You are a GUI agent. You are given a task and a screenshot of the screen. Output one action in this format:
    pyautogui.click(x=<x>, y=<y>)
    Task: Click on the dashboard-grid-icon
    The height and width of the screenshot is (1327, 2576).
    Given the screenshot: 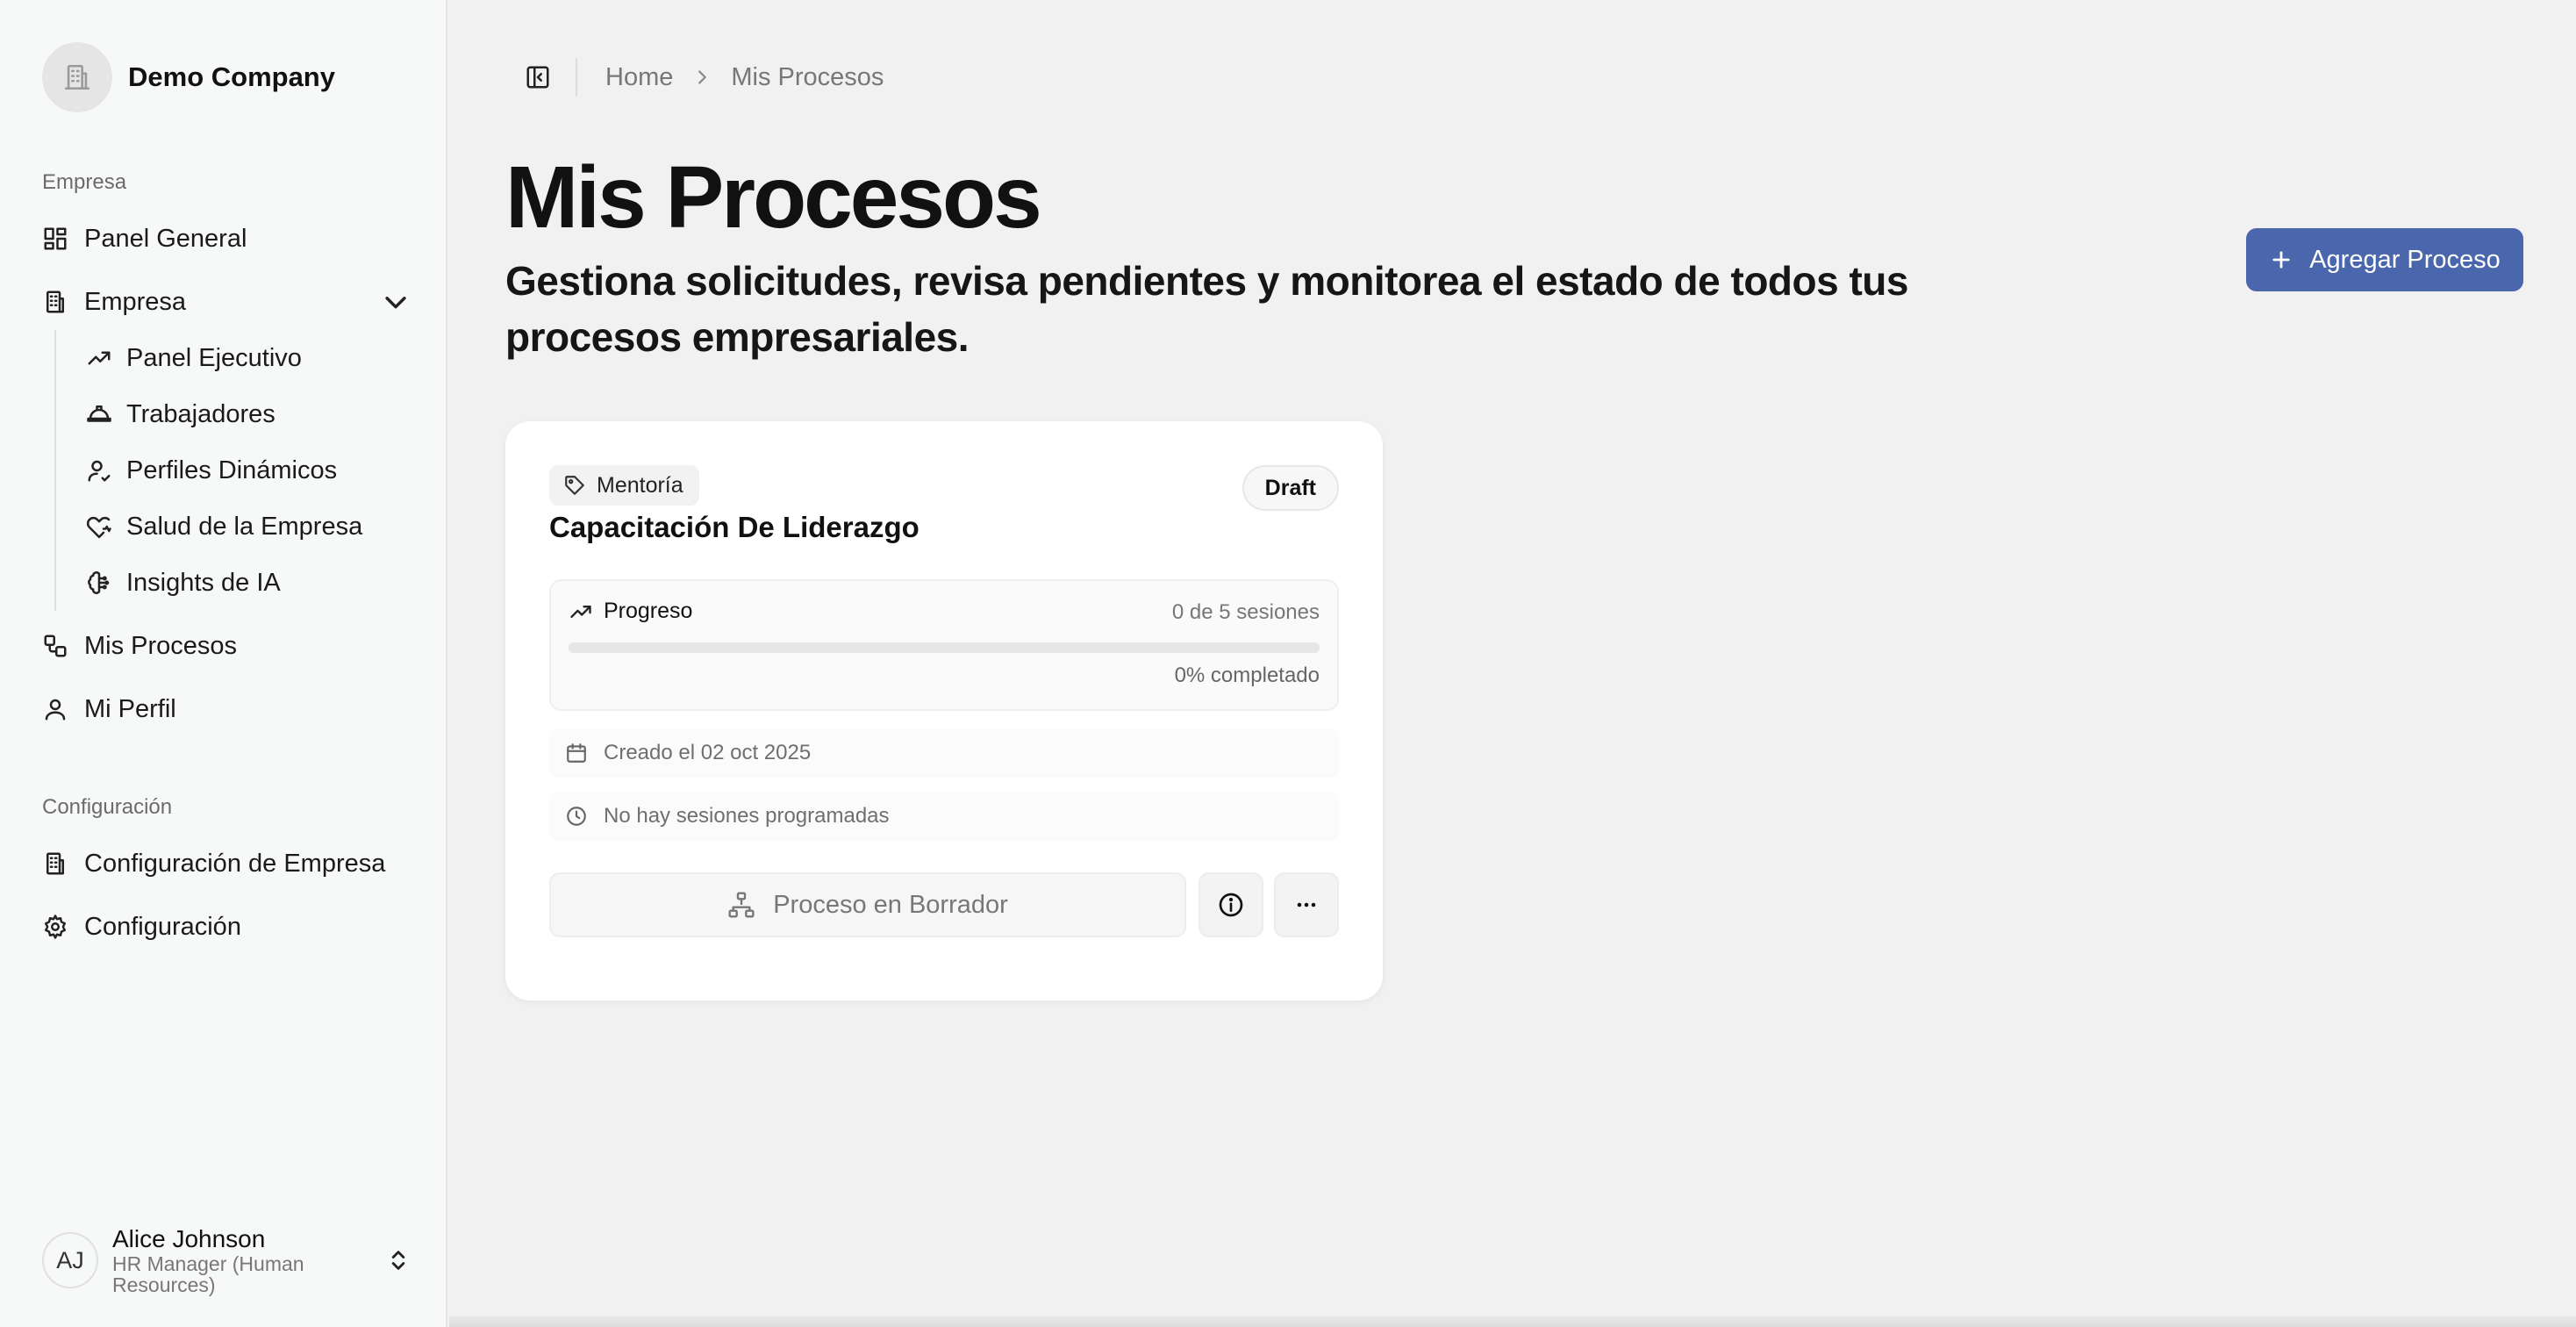 What is the action you would take?
    pyautogui.click(x=55, y=239)
    